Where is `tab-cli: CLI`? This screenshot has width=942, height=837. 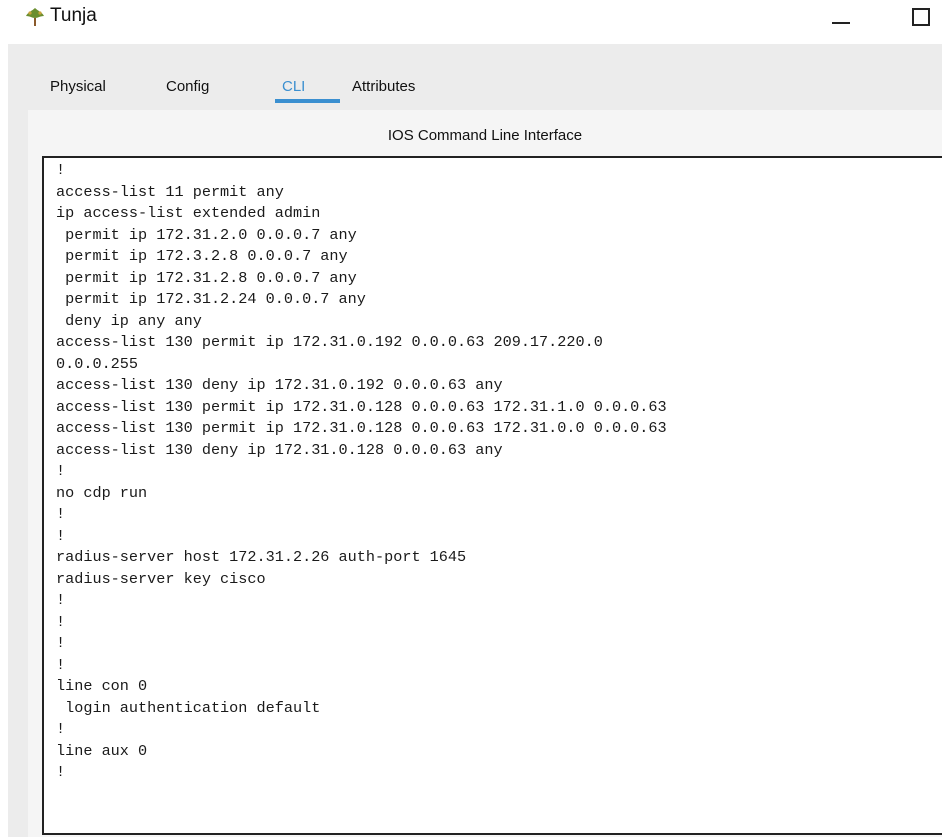 tab-cli: CLI is located at coordinates (293, 86).